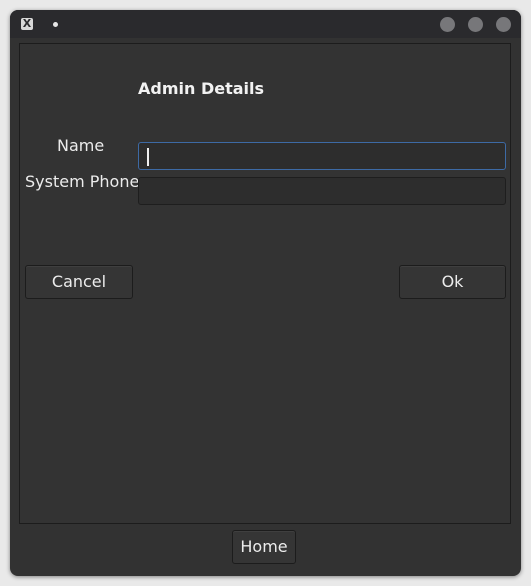 This screenshot has height=586, width=531. What do you see at coordinates (447, 24) in the screenshot?
I see `minimize-button` at bounding box center [447, 24].